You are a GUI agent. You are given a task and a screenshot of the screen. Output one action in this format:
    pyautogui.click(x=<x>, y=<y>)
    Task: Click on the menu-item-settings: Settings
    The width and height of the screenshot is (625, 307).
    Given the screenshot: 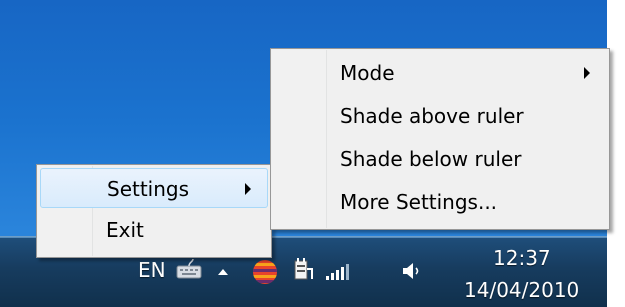 What is the action you would take?
    pyautogui.click(x=154, y=188)
    